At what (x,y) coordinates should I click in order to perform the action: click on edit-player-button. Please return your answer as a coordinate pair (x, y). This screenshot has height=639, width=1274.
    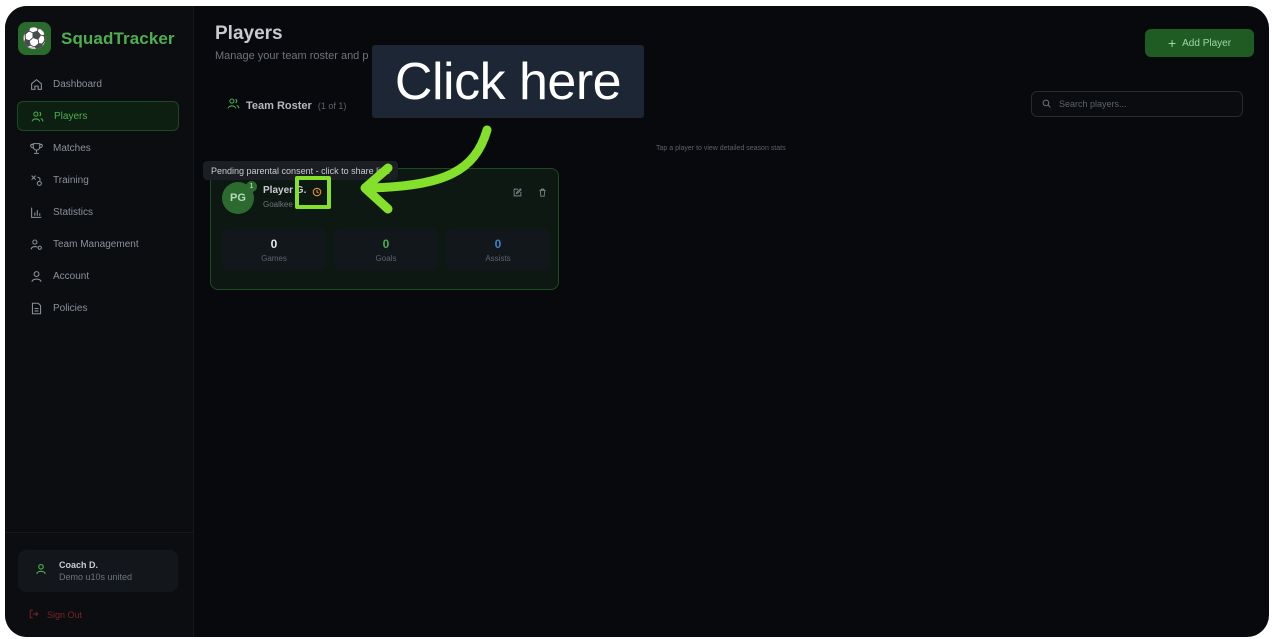
    Looking at the image, I should click on (517, 192).